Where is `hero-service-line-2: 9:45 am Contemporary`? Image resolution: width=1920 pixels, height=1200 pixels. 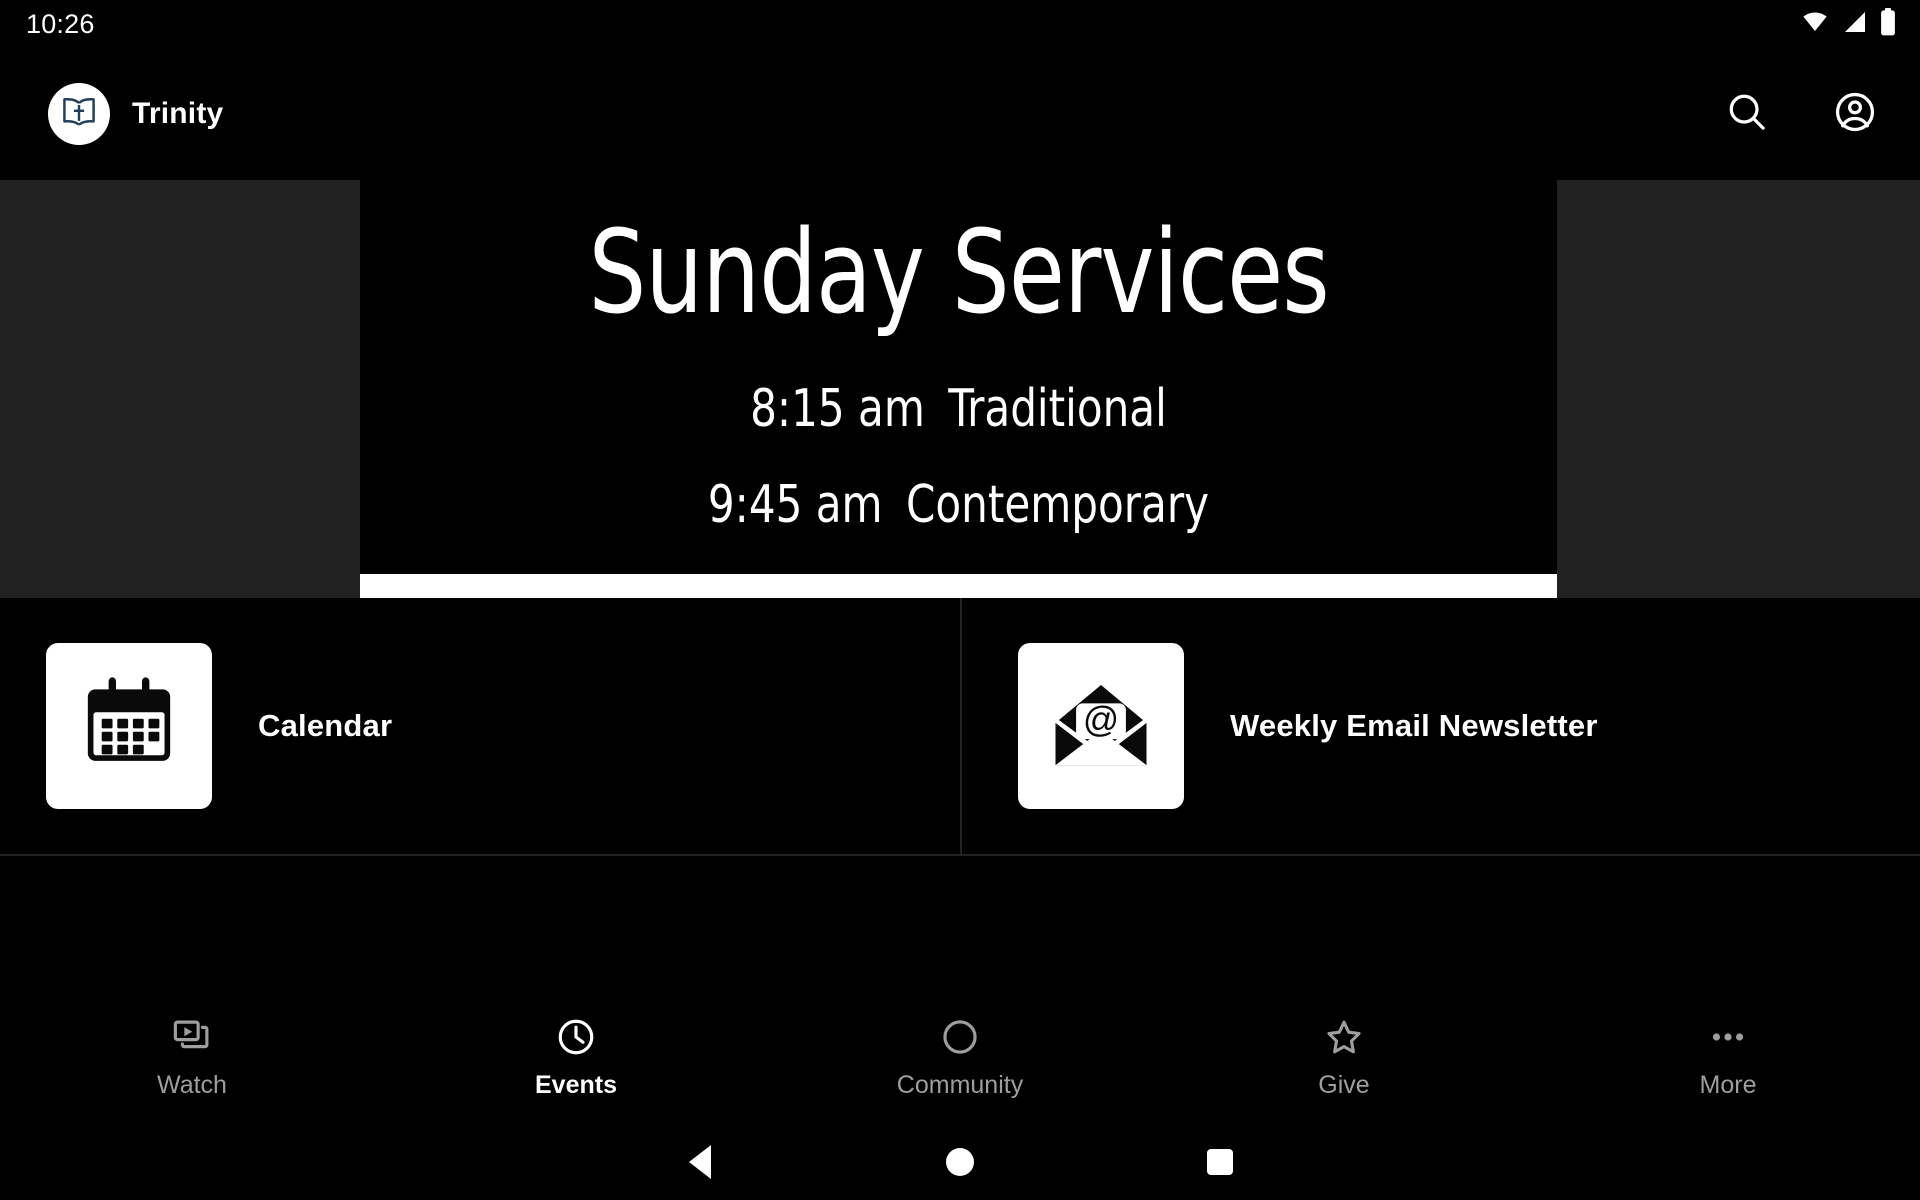 hero-service-line-2: 9:45 am Contemporary is located at coordinates (958, 505).